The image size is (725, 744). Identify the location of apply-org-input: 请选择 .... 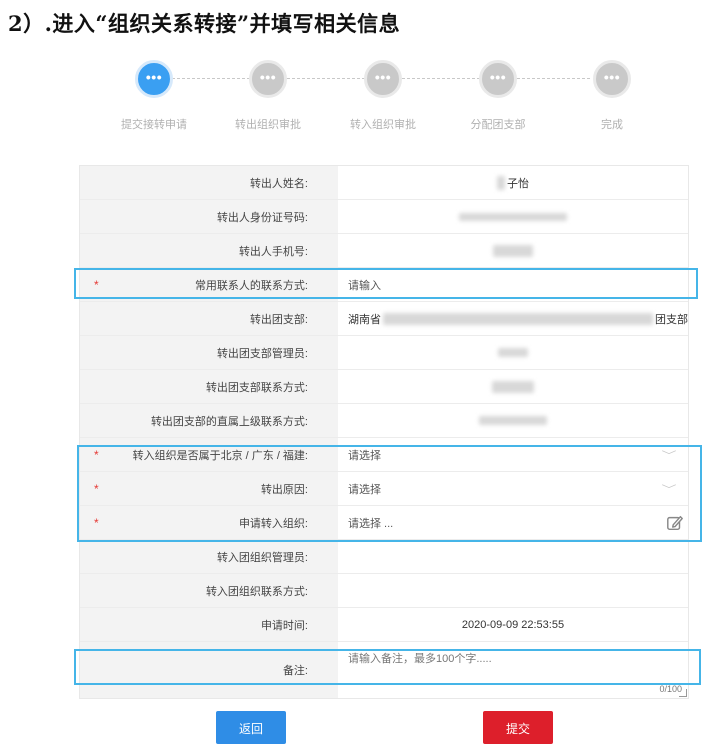
(513, 522).